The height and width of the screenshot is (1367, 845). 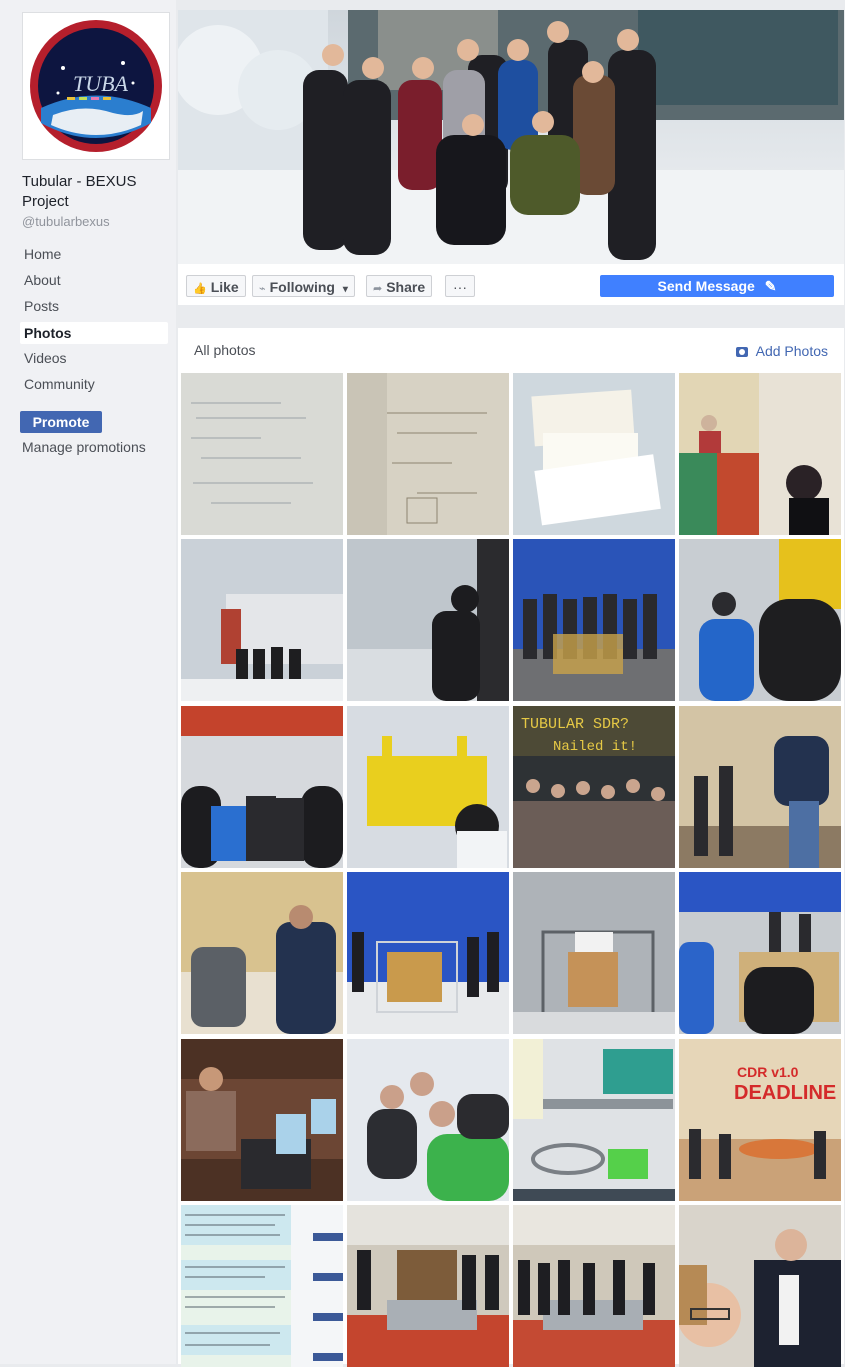 What do you see at coordinates (224, 350) in the screenshot?
I see `all-photos-heading: All photos` at bounding box center [224, 350].